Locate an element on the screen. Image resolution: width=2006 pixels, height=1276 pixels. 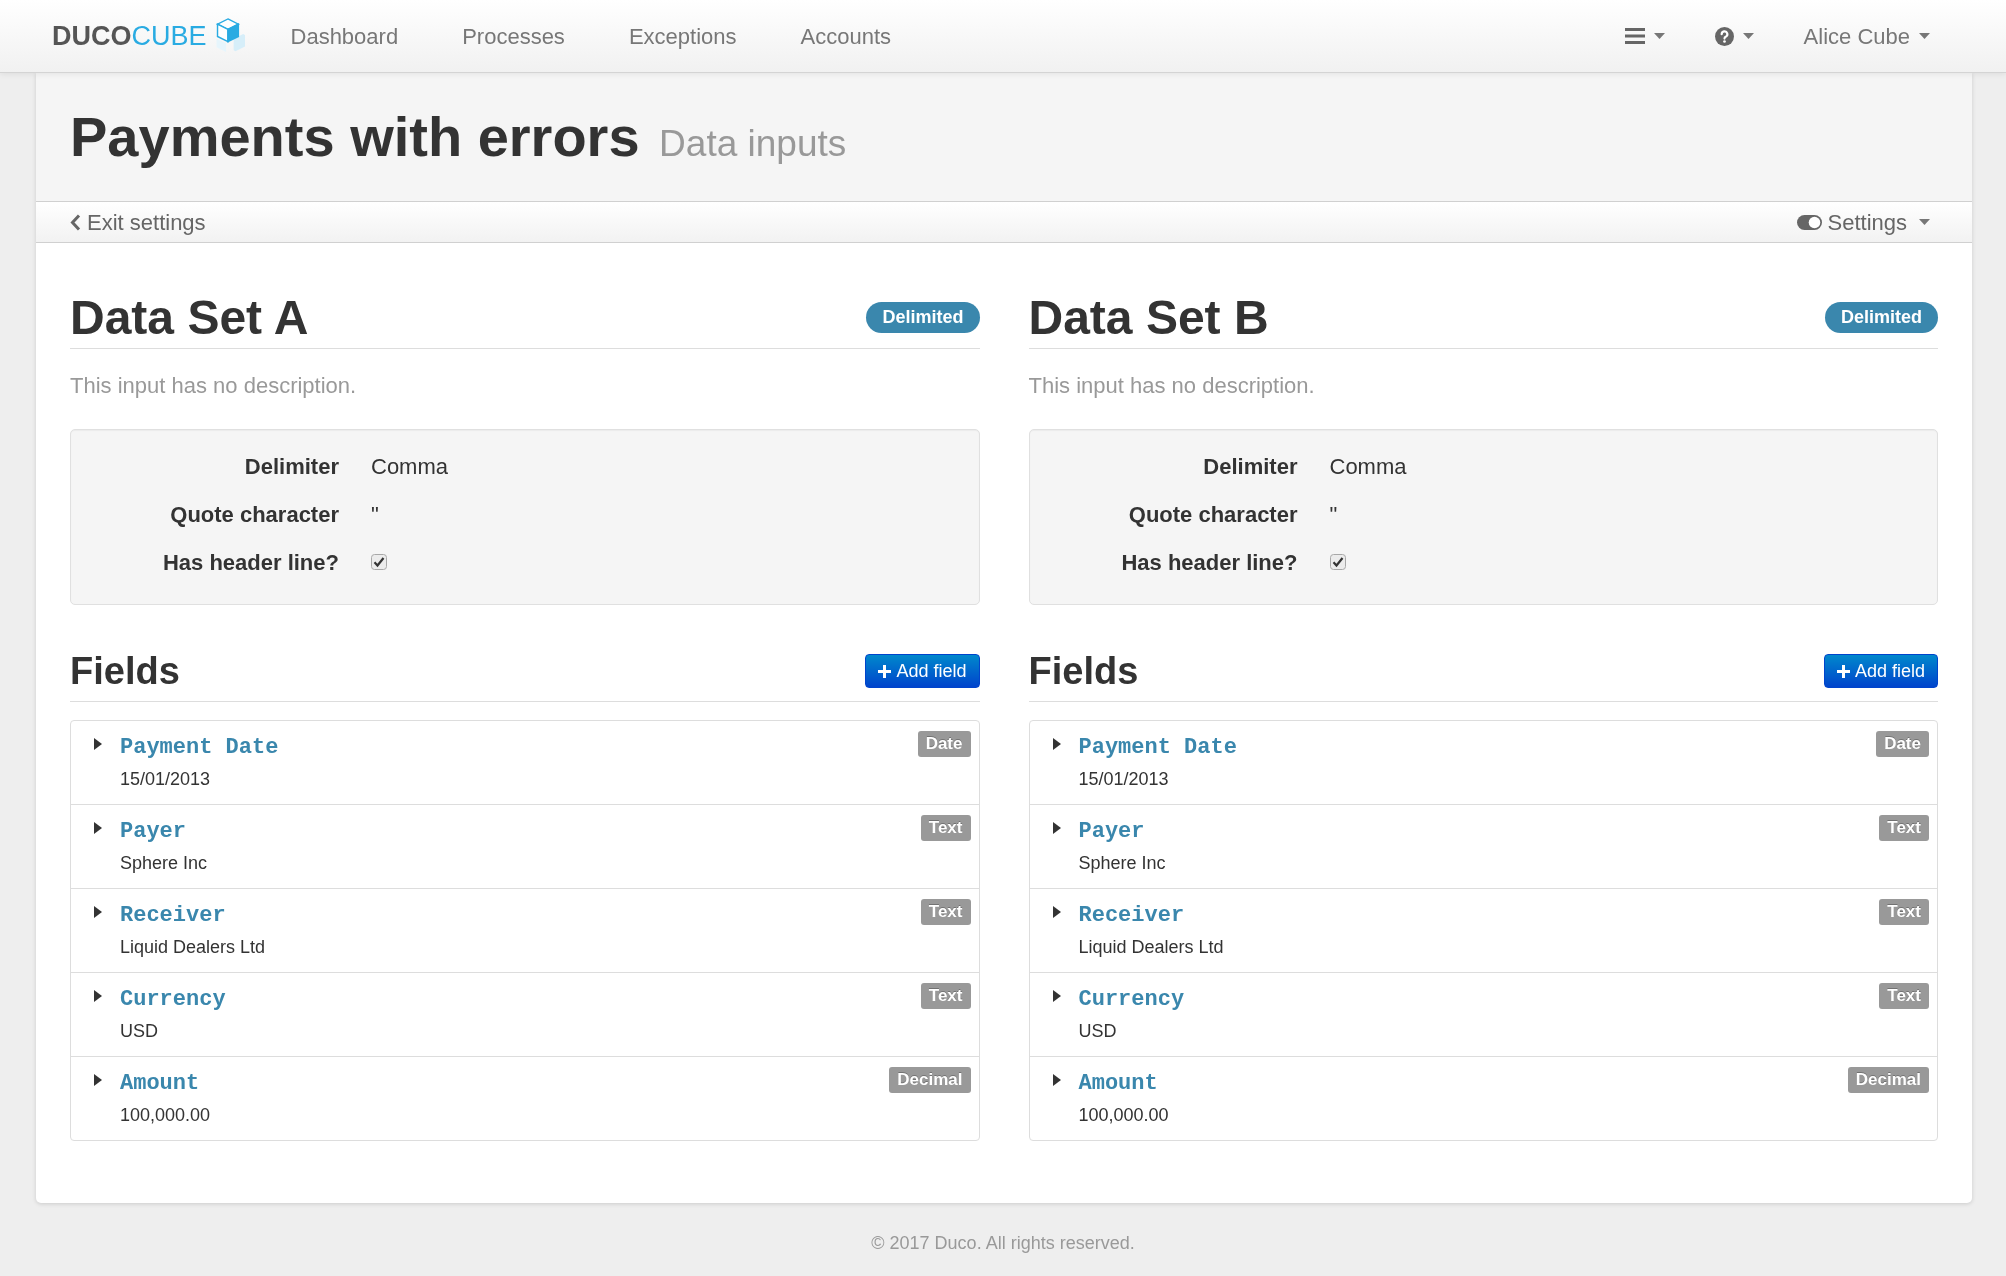
toggle-icon is located at coordinates (1809, 222).